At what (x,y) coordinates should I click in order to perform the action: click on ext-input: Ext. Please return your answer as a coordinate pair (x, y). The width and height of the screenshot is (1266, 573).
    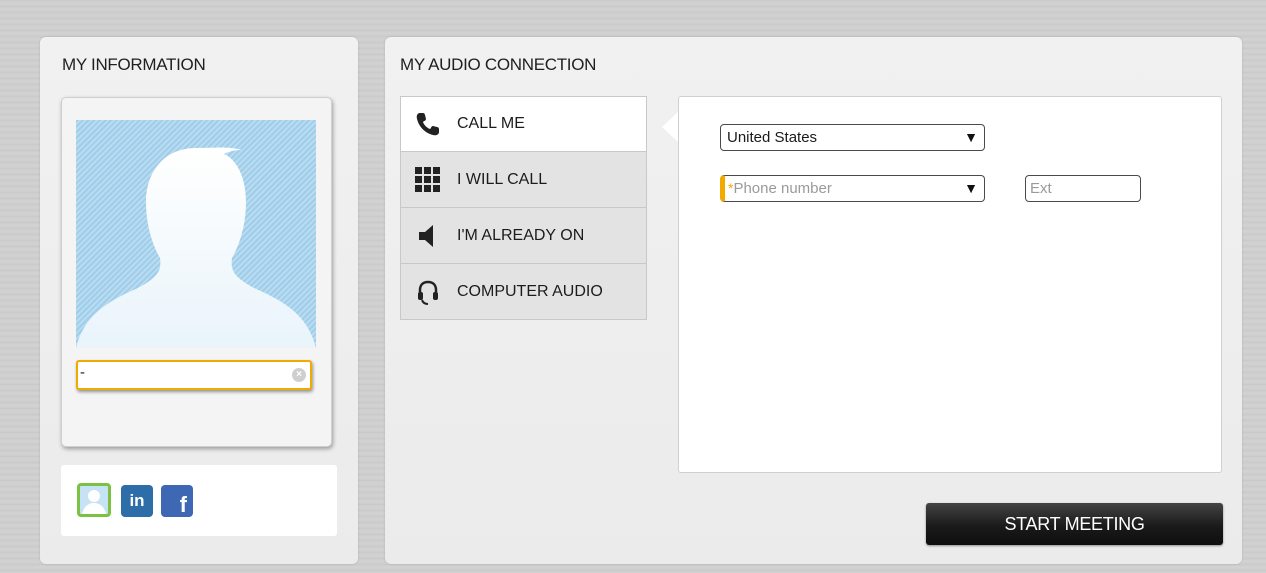
    Looking at the image, I should click on (1083, 188).